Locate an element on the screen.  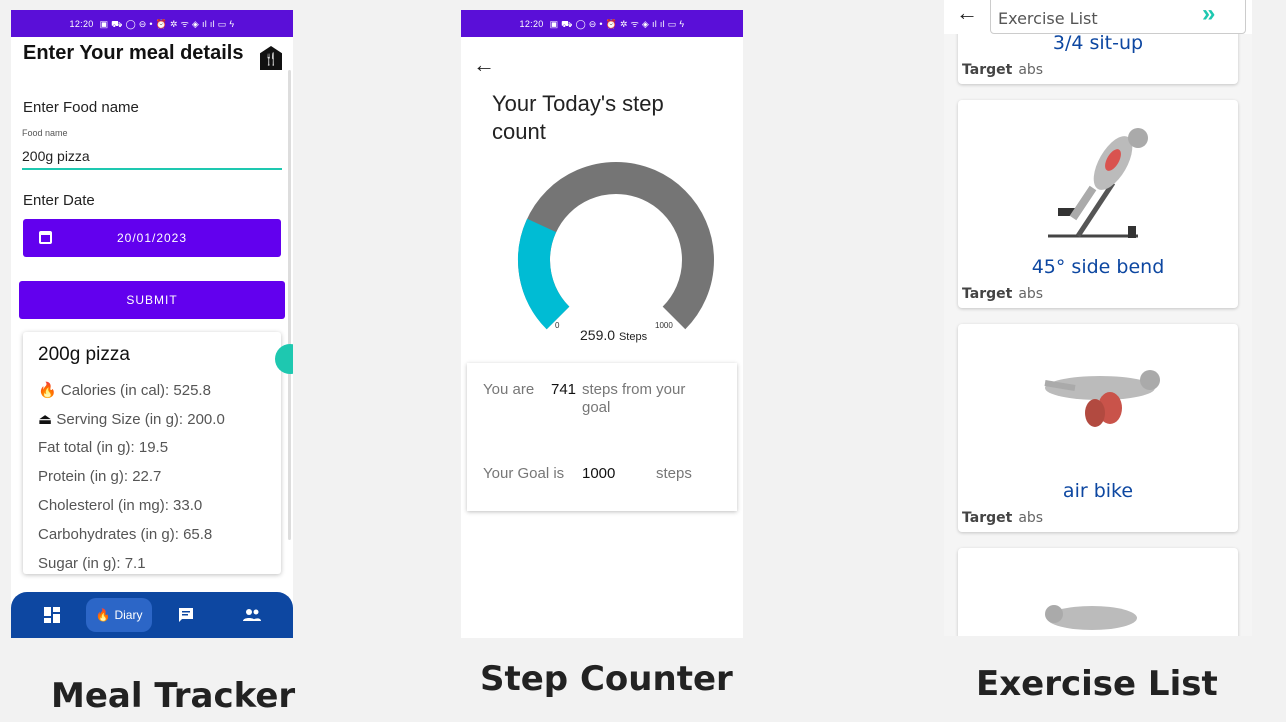
nutrition-card-title: 200g pizza is located at coordinates (84, 354).